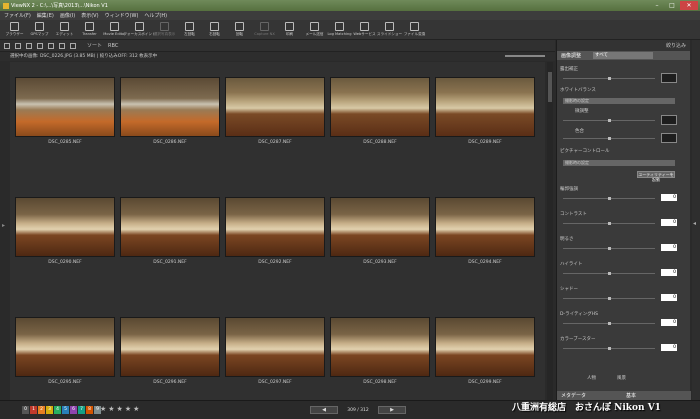  I want to click on thumbnail-item: DSC_0296.NEF, so click(170, 351).